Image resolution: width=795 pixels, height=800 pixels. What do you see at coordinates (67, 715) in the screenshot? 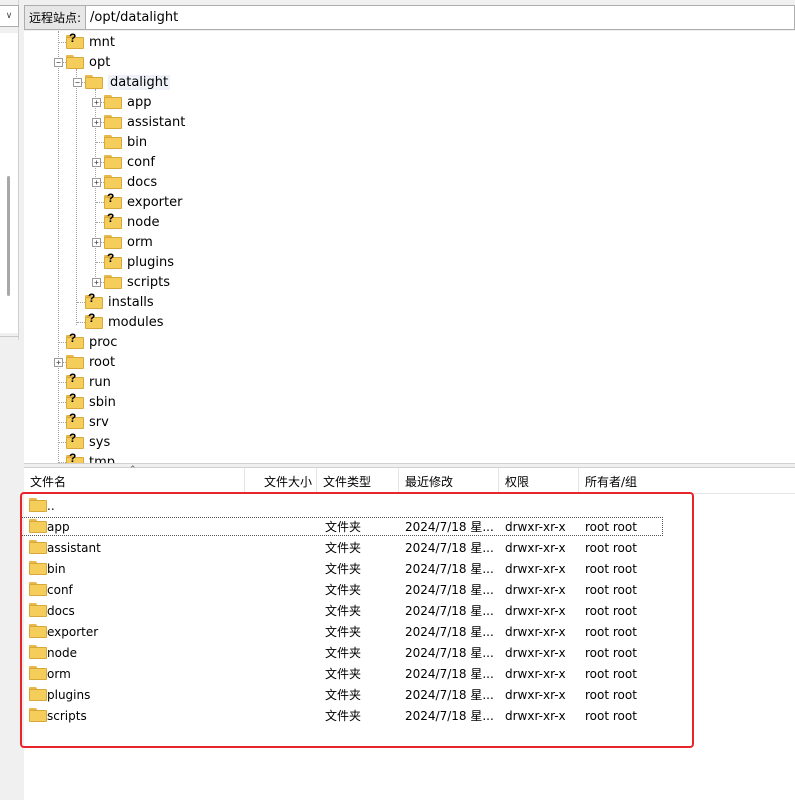
I see `file-name-cell: scripts` at bounding box center [67, 715].